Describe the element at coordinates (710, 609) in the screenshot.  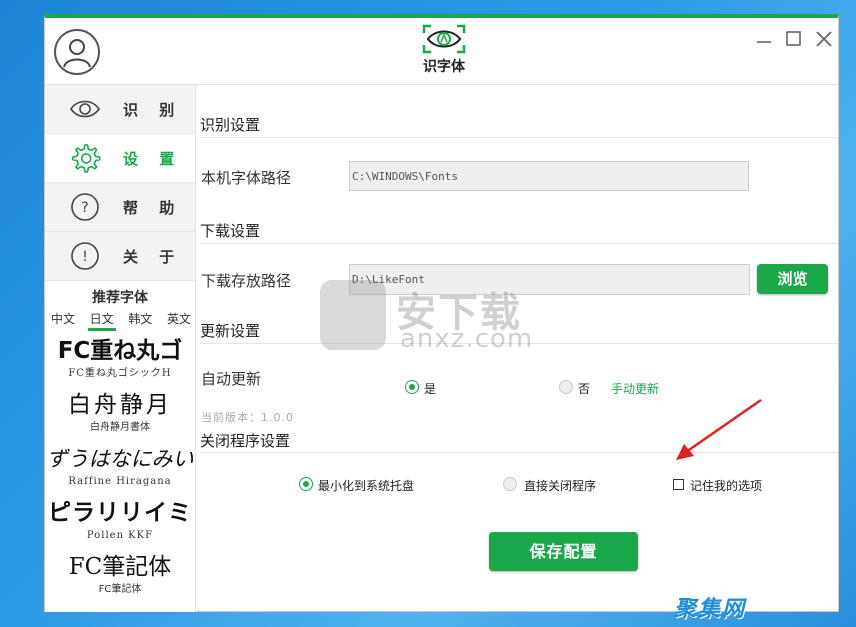
I see `corner-watermark: 聚集网` at that location.